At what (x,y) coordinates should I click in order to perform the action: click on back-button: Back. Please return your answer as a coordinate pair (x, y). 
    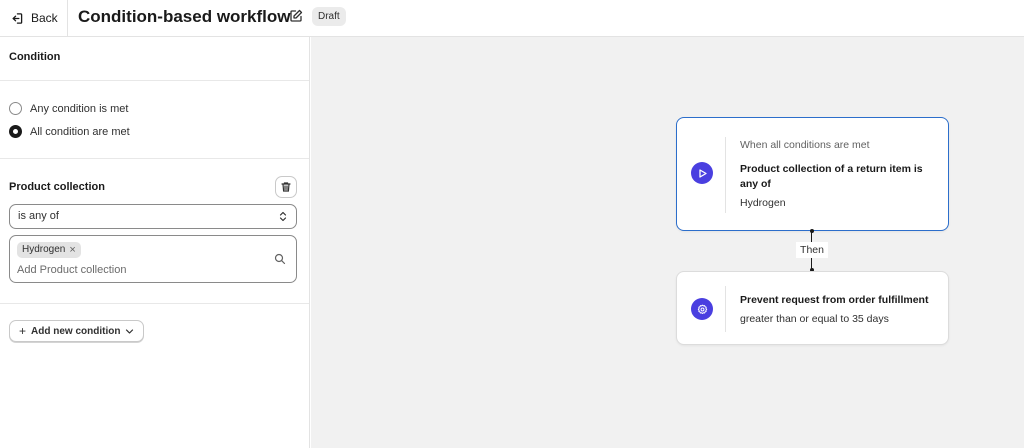
    Looking at the image, I should click on (34, 18).